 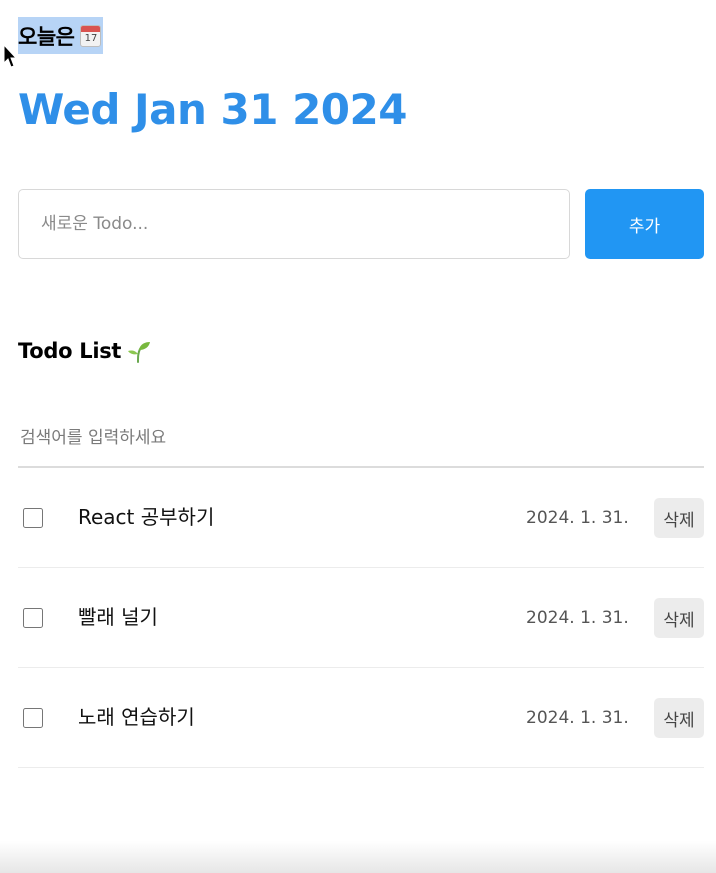 I want to click on todo-content: 노래 연습하기, so click(x=136, y=717).